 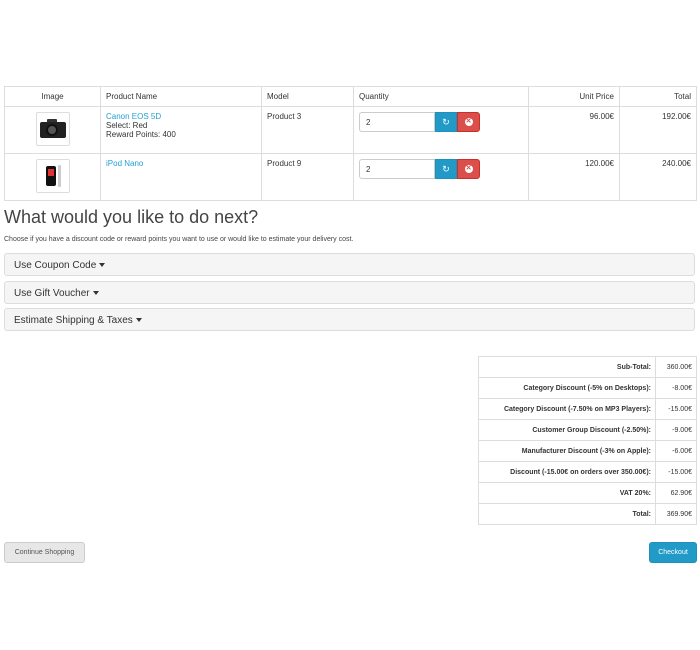 I want to click on product-link: iPod Nano, so click(x=124, y=163).